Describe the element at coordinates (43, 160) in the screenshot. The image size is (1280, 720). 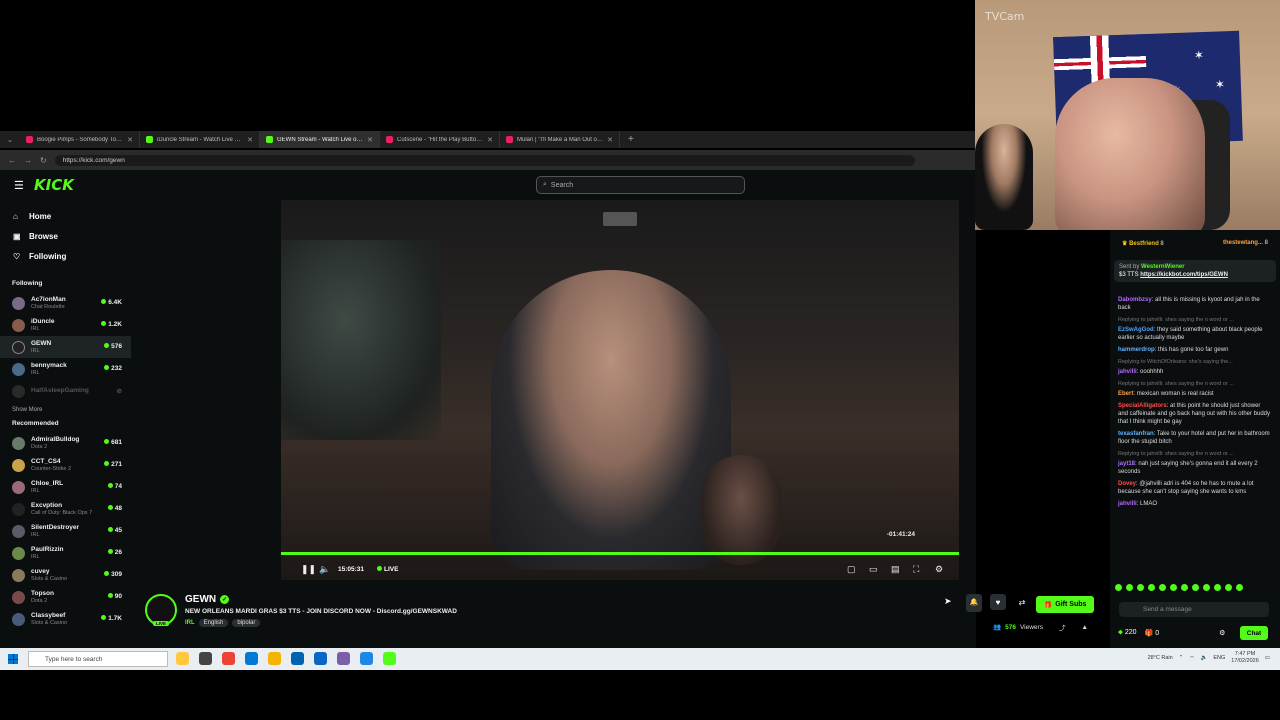
I see `reload-icon: ↻` at that location.